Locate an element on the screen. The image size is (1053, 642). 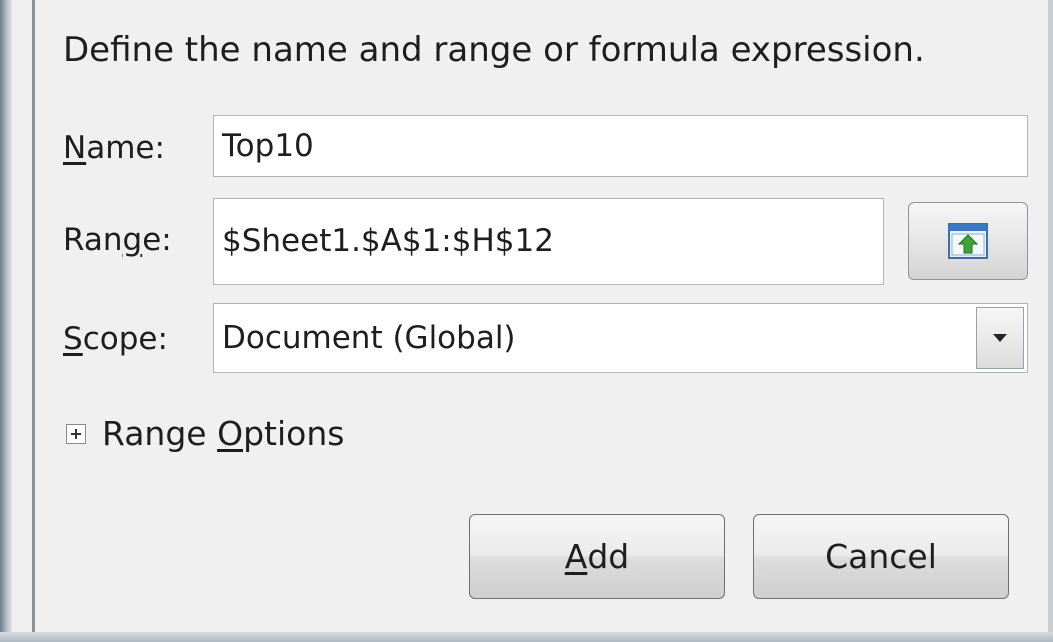
range-options-label: Range Options is located at coordinates (223, 433).